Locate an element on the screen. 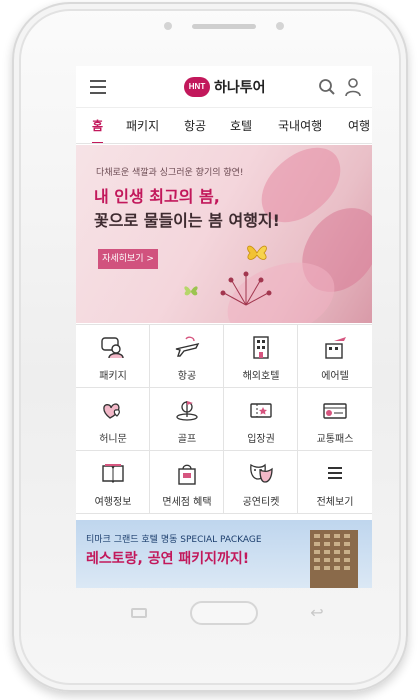 The height and width of the screenshot is (700, 420). menu-view-all: 전체보기 is located at coordinates (335, 482).